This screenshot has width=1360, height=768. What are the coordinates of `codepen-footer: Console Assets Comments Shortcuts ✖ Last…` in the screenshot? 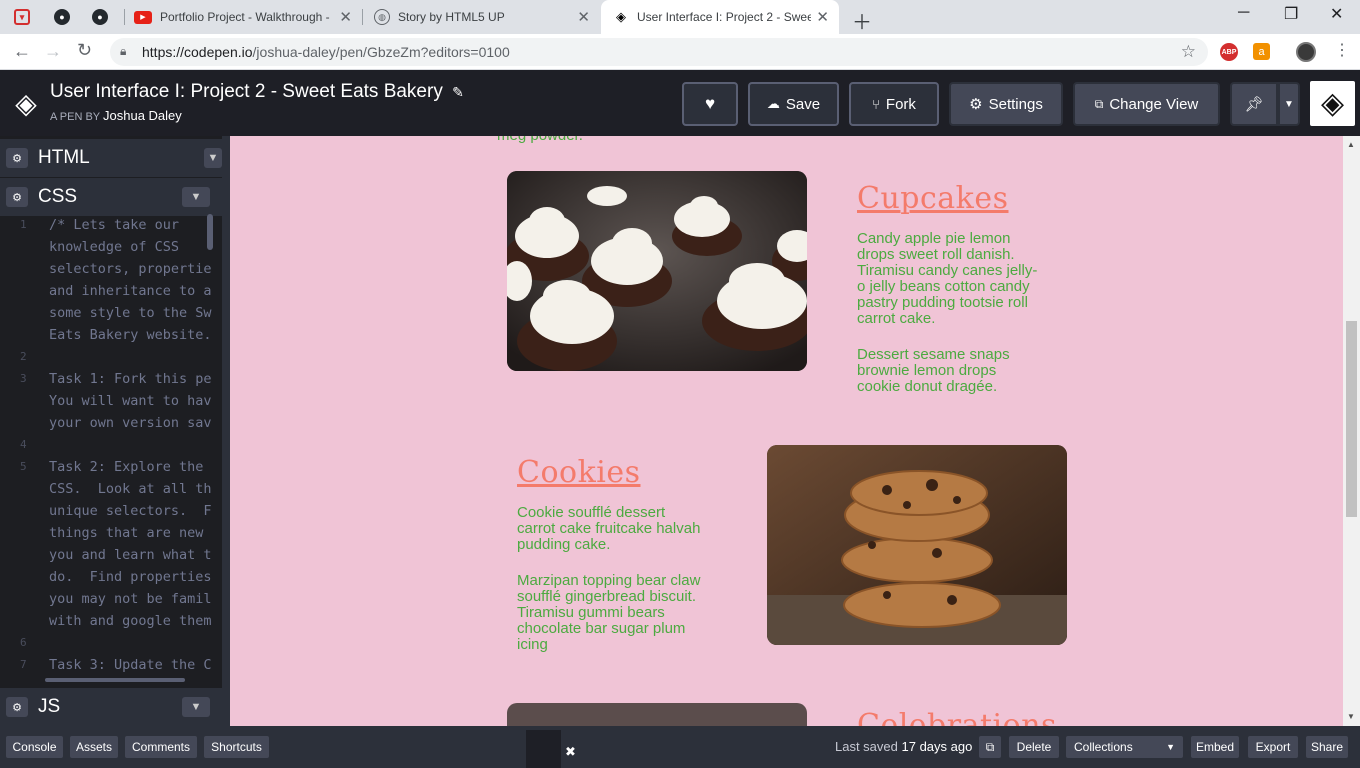 It's located at (680, 747).